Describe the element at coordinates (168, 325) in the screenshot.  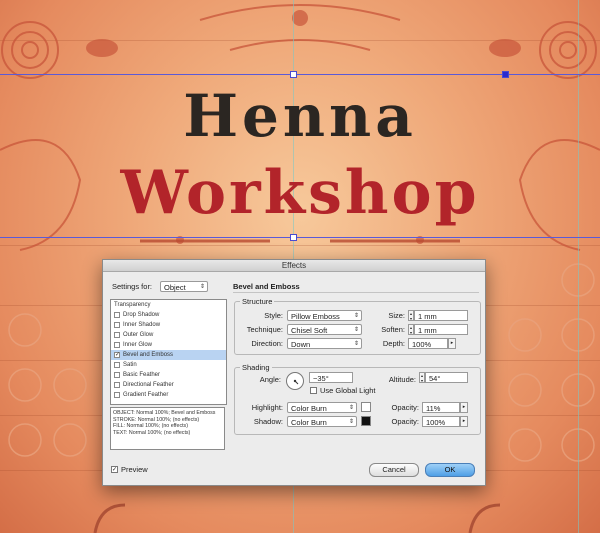
I see `list-item-inner-shadow: Inner Shadow` at that location.